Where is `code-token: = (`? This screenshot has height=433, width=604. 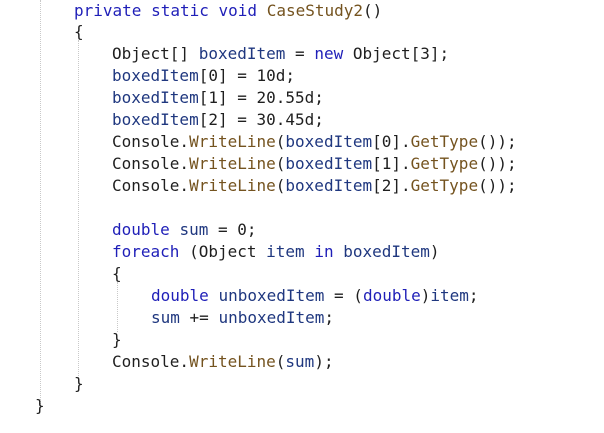 code-token: = ( is located at coordinates (343, 295).